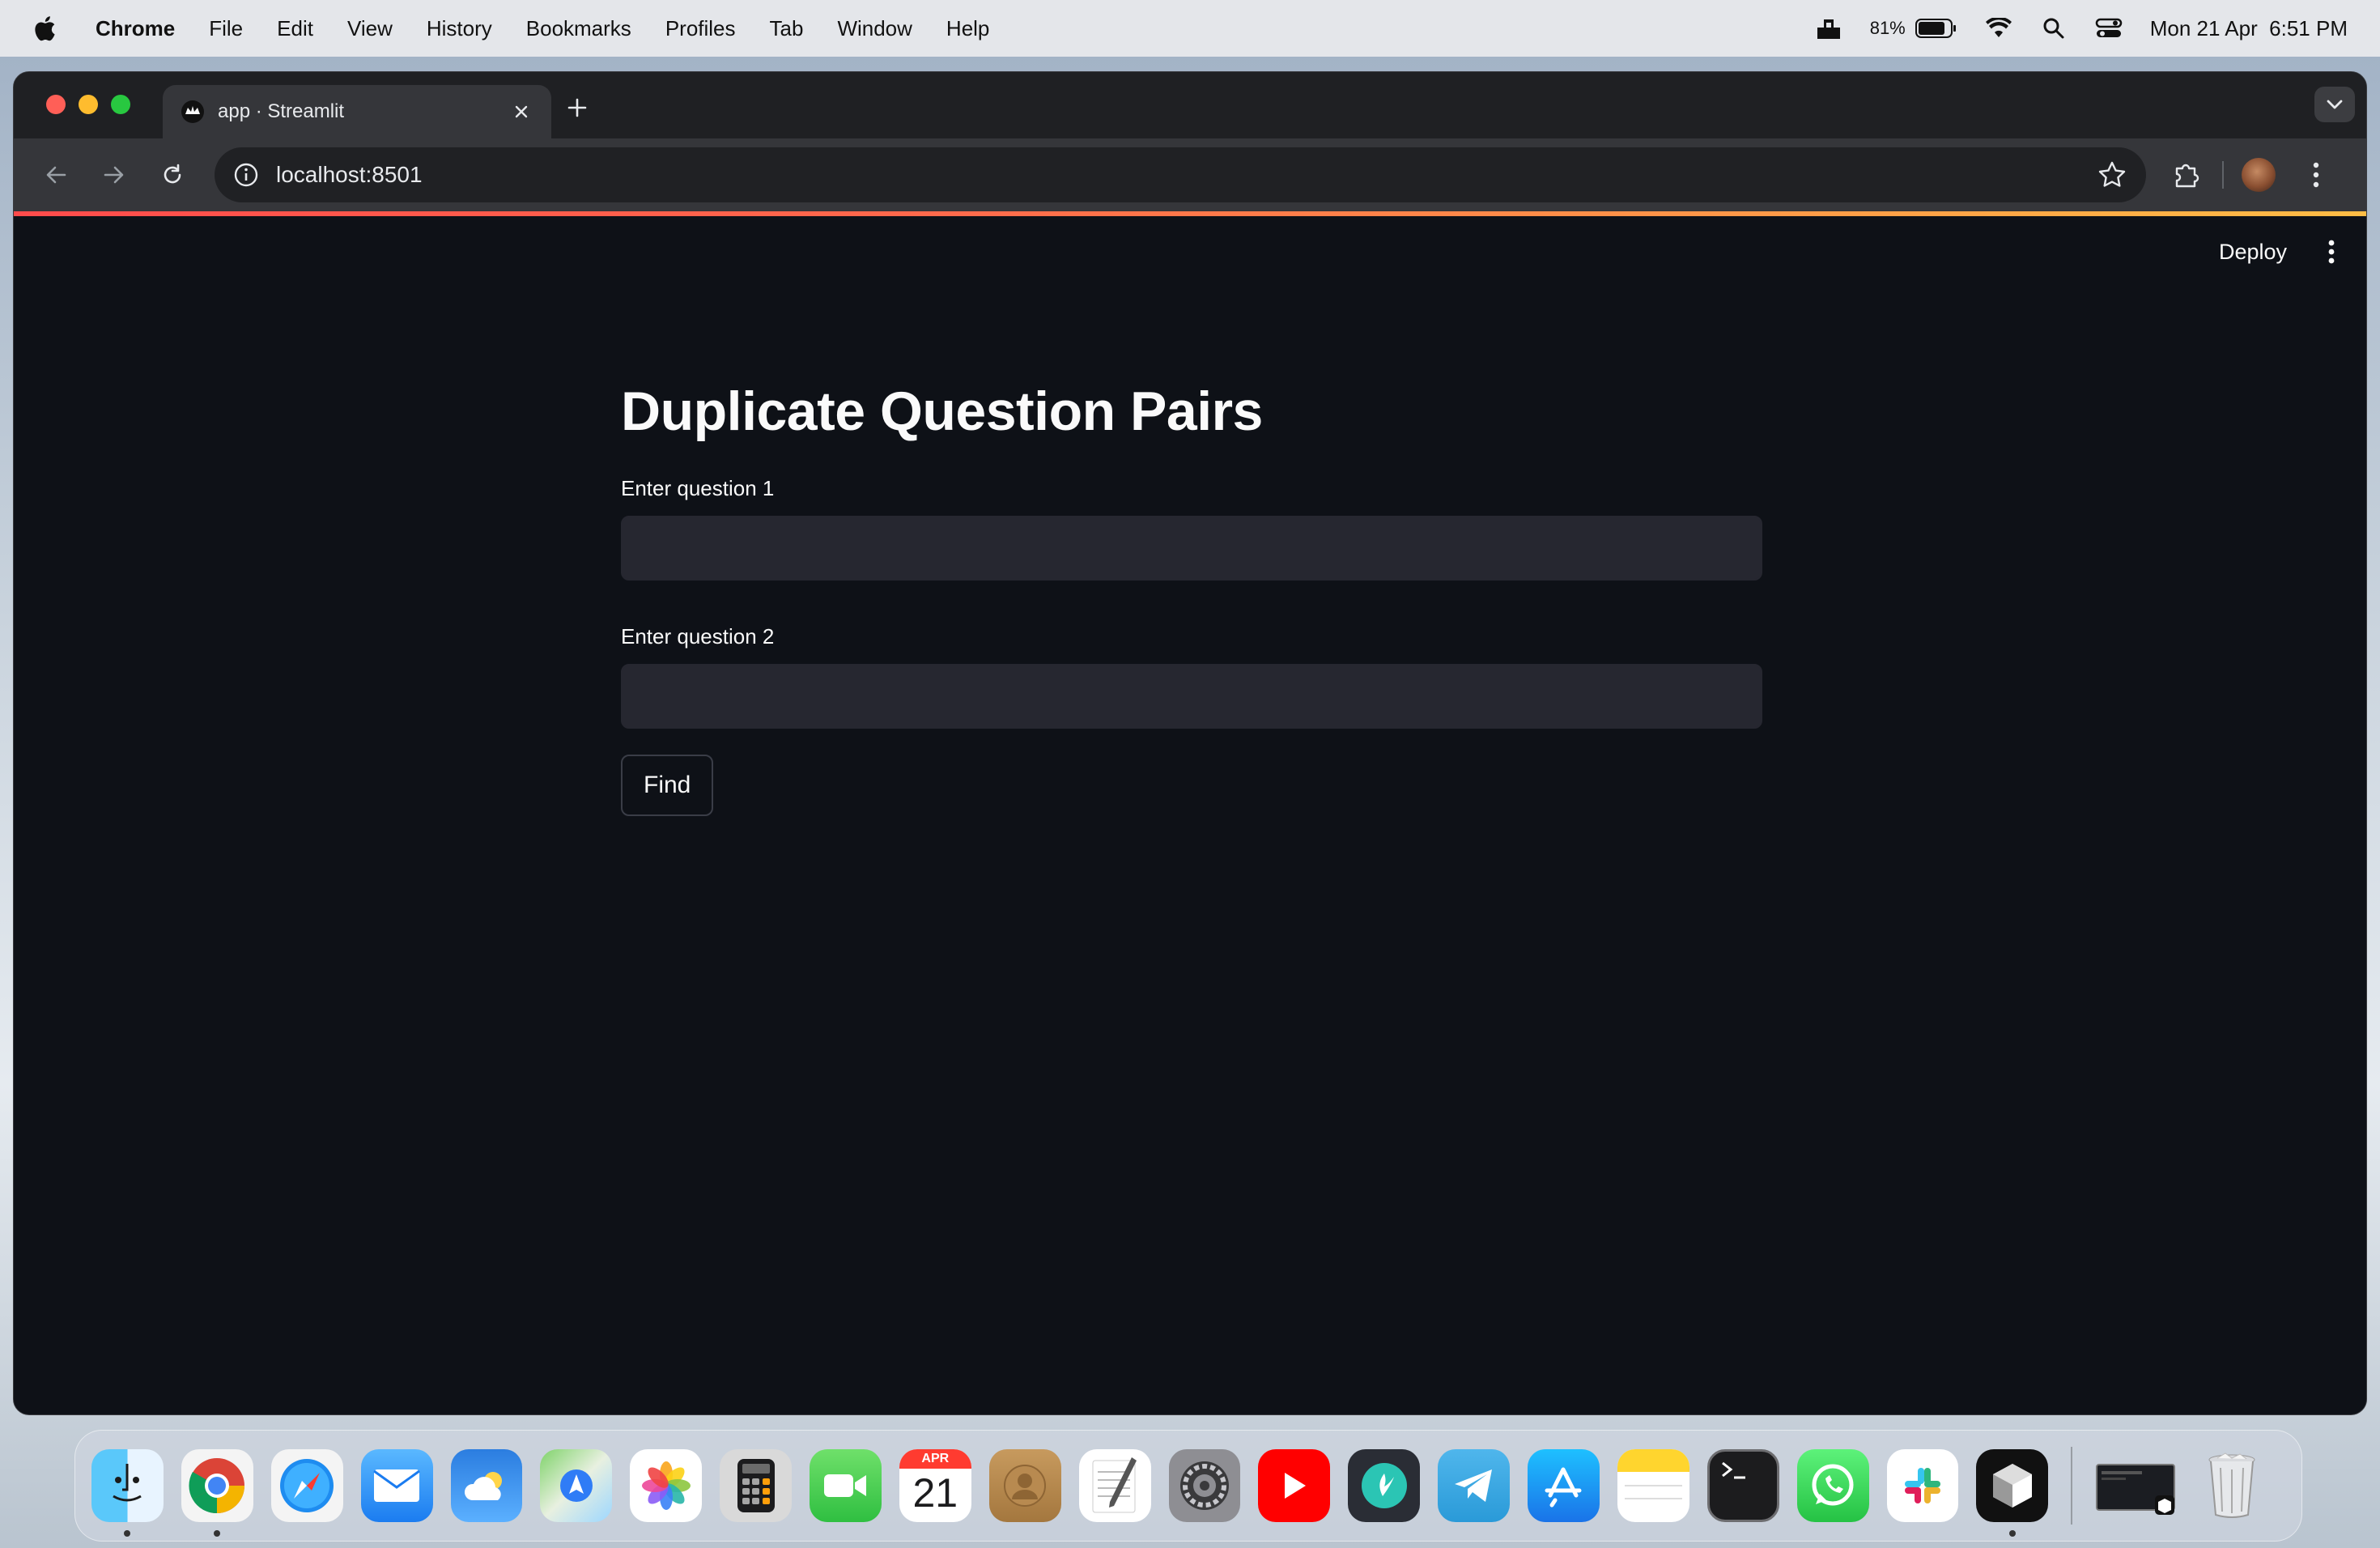 The width and height of the screenshot is (2380, 1548). Describe the element at coordinates (127, 1493) in the screenshot. I see `finder-icon` at that location.